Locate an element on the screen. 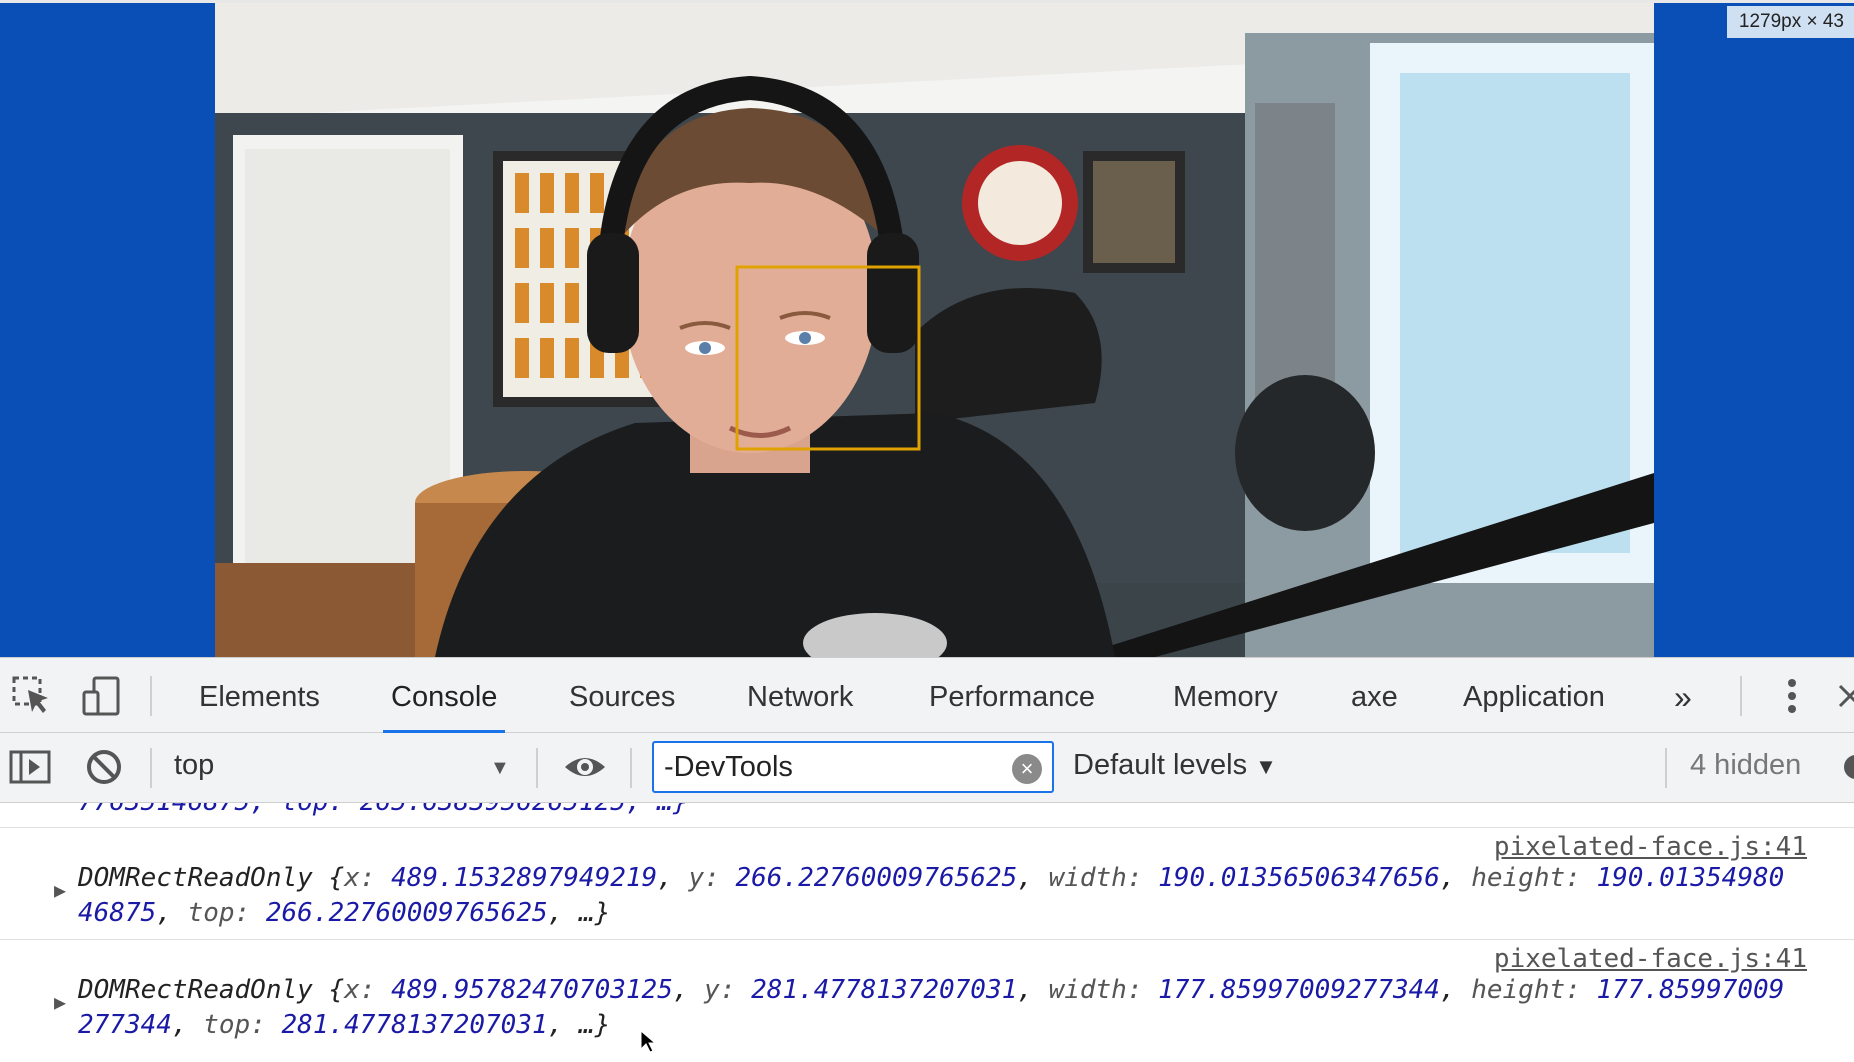  live-expression-eye-icon is located at coordinates (585, 767).